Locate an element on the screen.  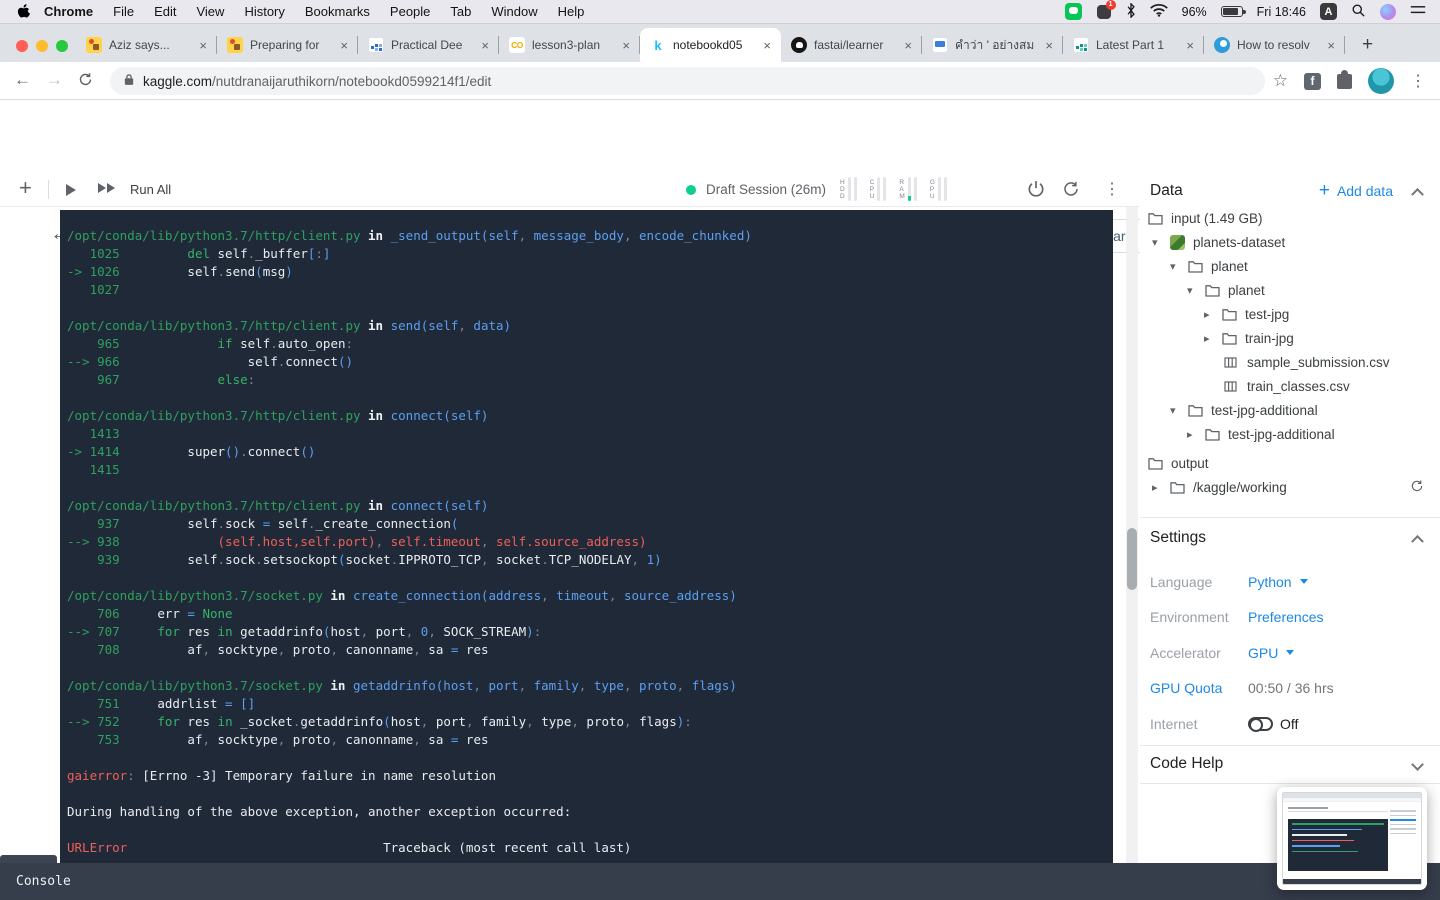
browser-tab-2: Practical Dee × is located at coordinates (428, 45).